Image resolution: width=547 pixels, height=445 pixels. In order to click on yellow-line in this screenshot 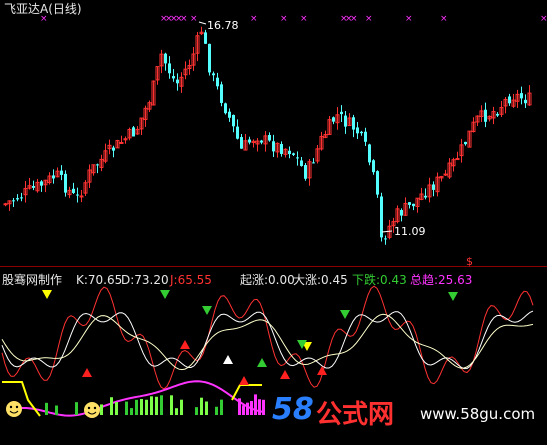, I will do `click(246, 392)`.